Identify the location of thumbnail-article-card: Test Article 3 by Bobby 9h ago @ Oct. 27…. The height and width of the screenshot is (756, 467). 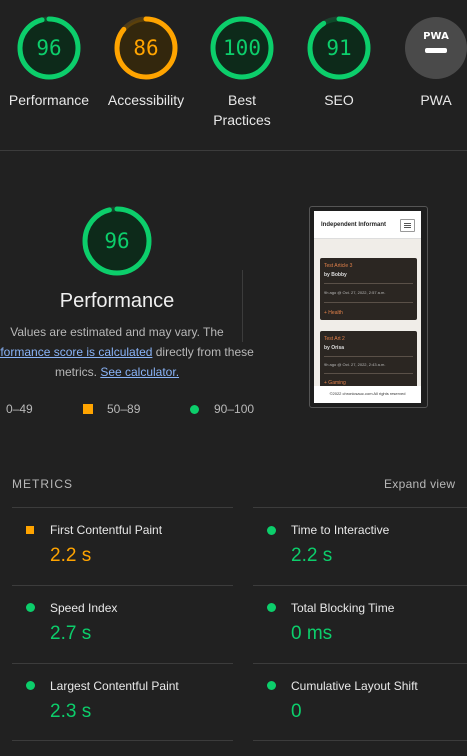
(368, 289).